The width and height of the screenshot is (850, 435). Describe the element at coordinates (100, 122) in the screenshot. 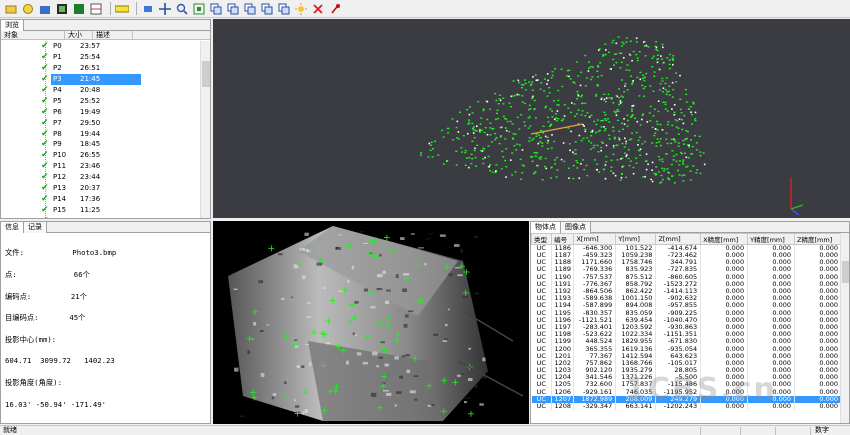

I see `tree-item-p7: ✔ P7 29:50` at that location.